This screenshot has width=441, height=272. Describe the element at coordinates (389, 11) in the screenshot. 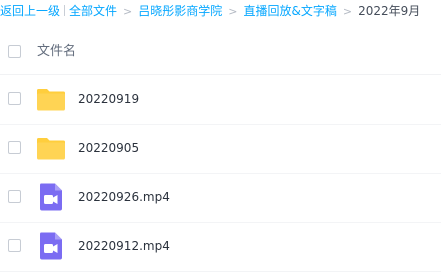

I see `breadcrumb-current: 2022年9月` at that location.